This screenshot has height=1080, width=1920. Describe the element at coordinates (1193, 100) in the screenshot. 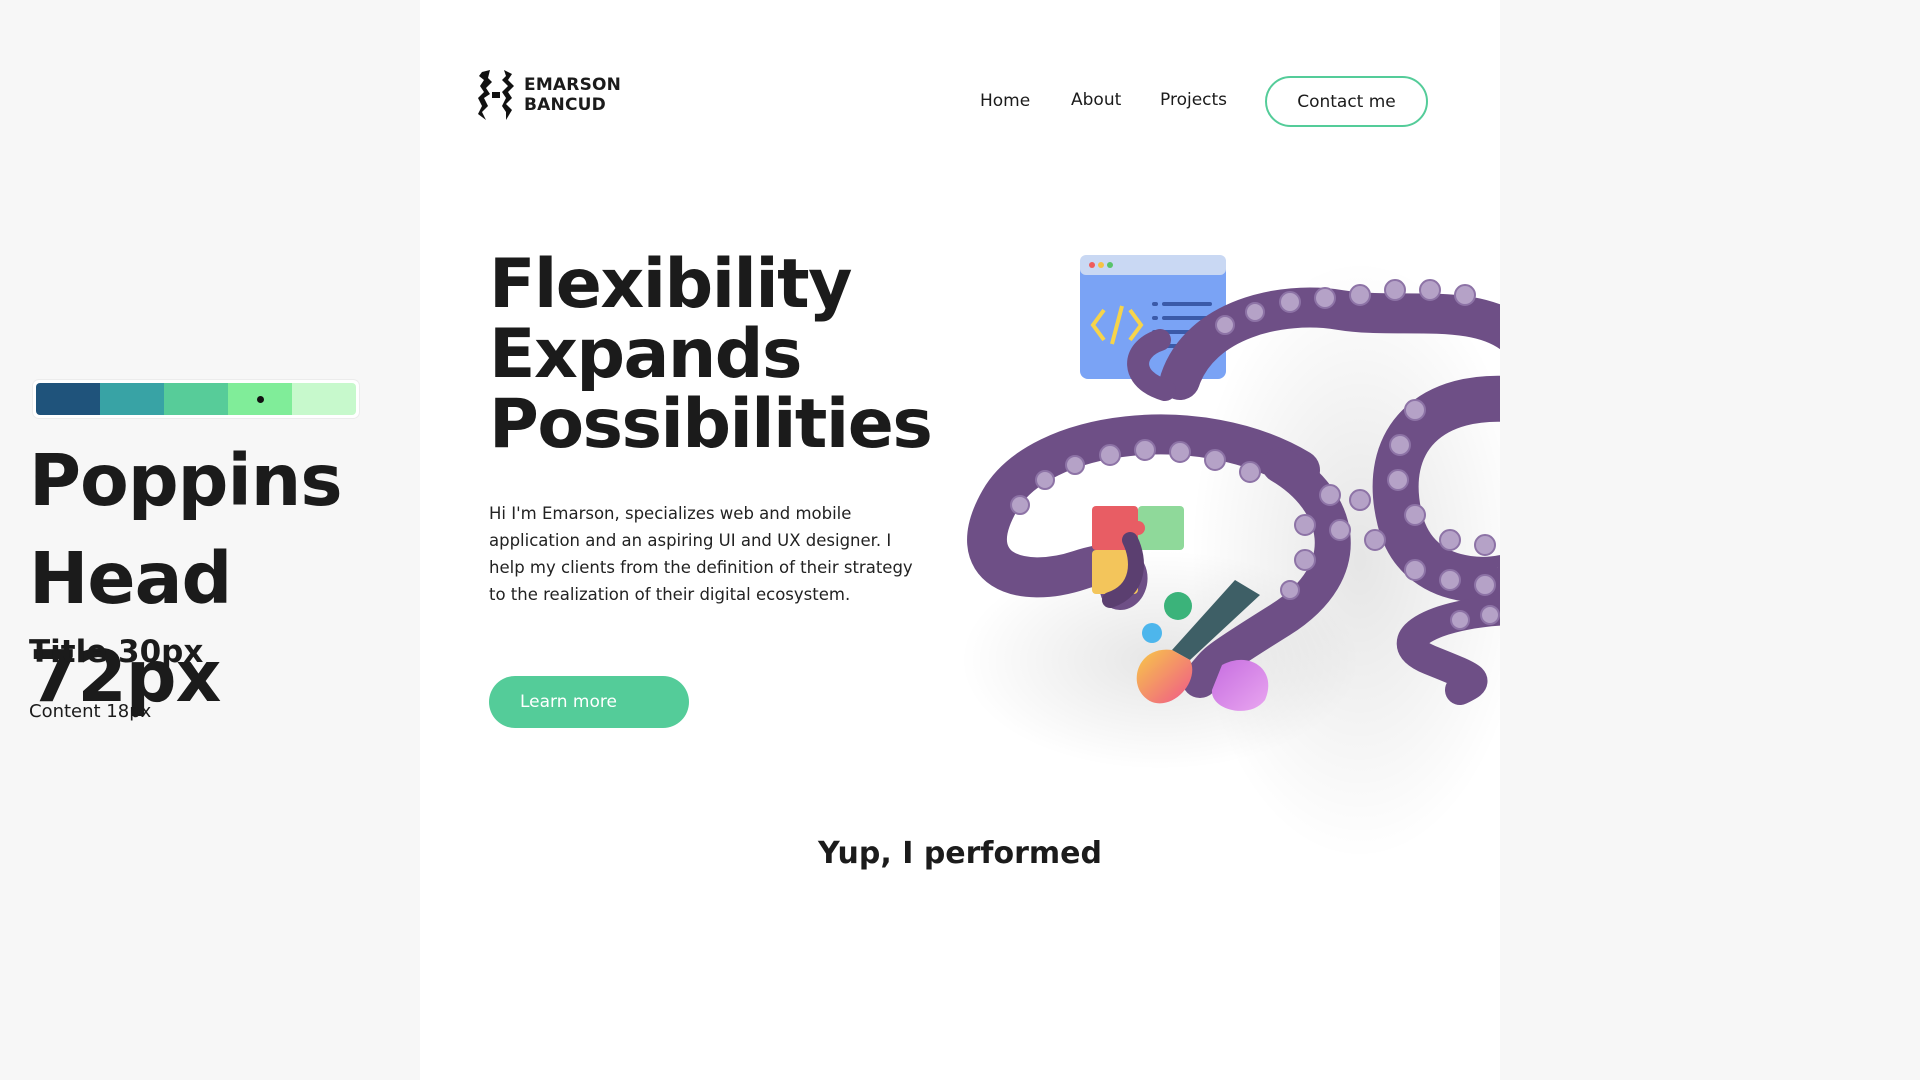

I see `nav-projects: Projects` at that location.